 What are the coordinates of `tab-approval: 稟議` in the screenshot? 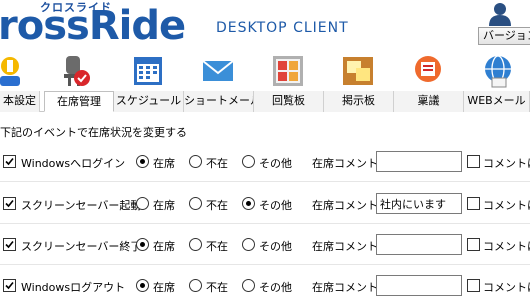 It's located at (429, 101).